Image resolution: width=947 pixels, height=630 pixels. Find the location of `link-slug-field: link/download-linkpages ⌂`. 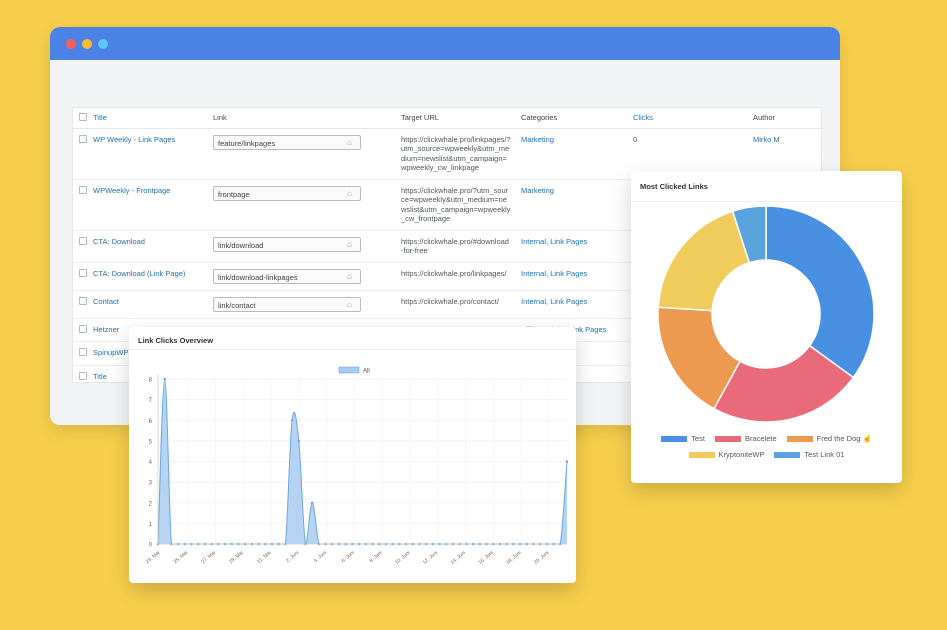

link-slug-field: link/download-linkpages ⌂ is located at coordinates (287, 276).